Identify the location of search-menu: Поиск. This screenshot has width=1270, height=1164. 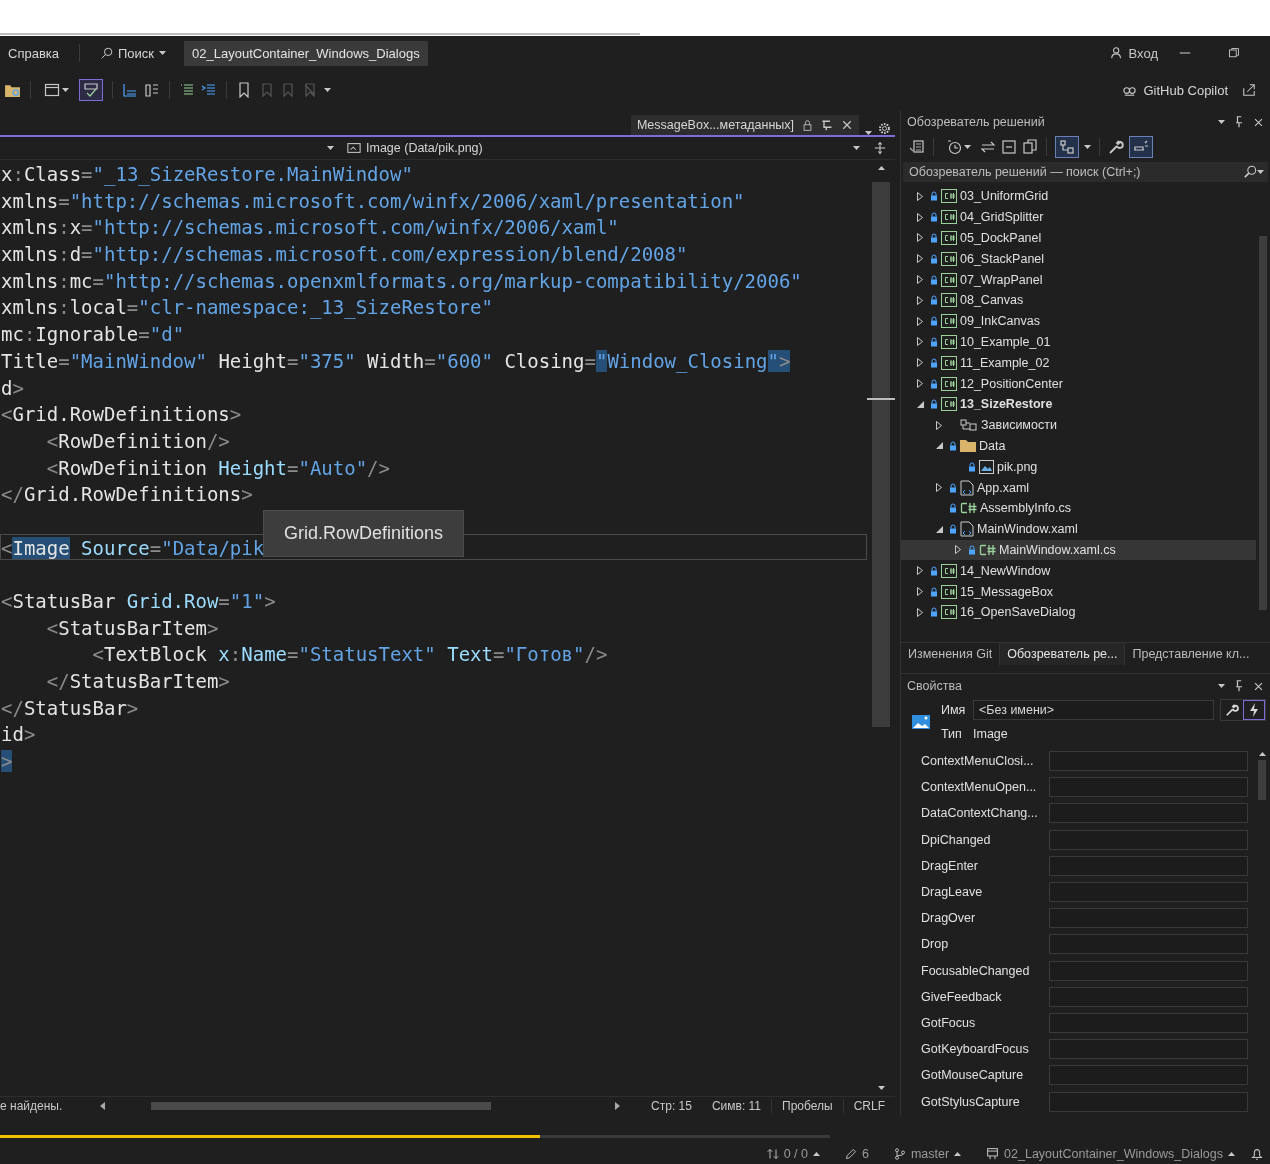
(133, 53).